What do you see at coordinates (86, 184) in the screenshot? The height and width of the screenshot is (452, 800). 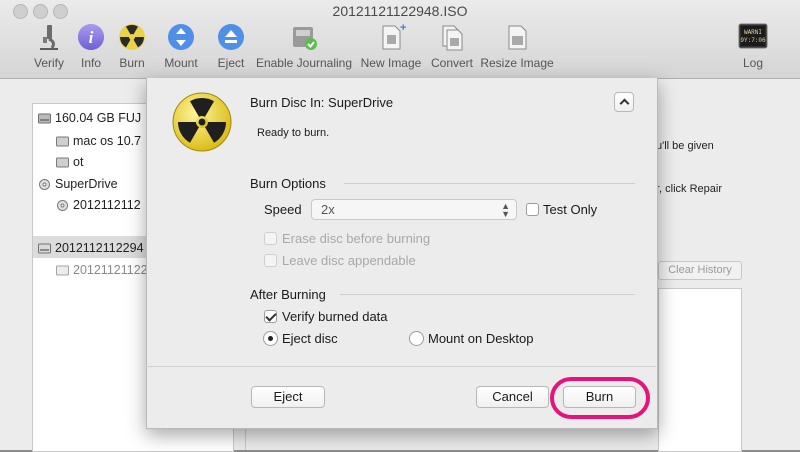 I see `sidebar-item-label: SuperDrive` at bounding box center [86, 184].